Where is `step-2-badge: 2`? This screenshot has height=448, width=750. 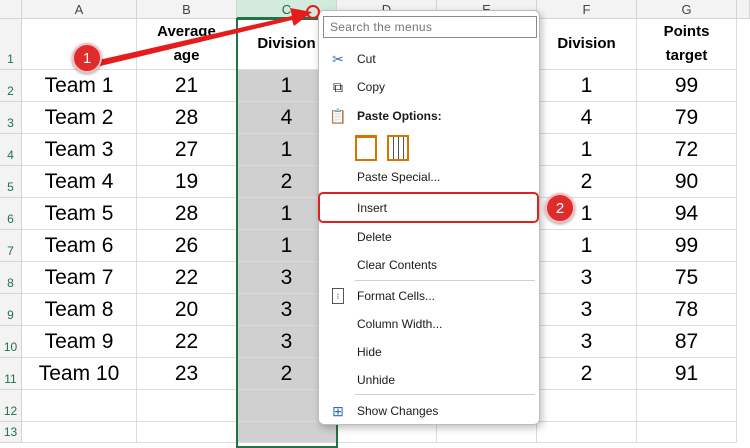
step-2-badge: 2 is located at coordinates (560, 208).